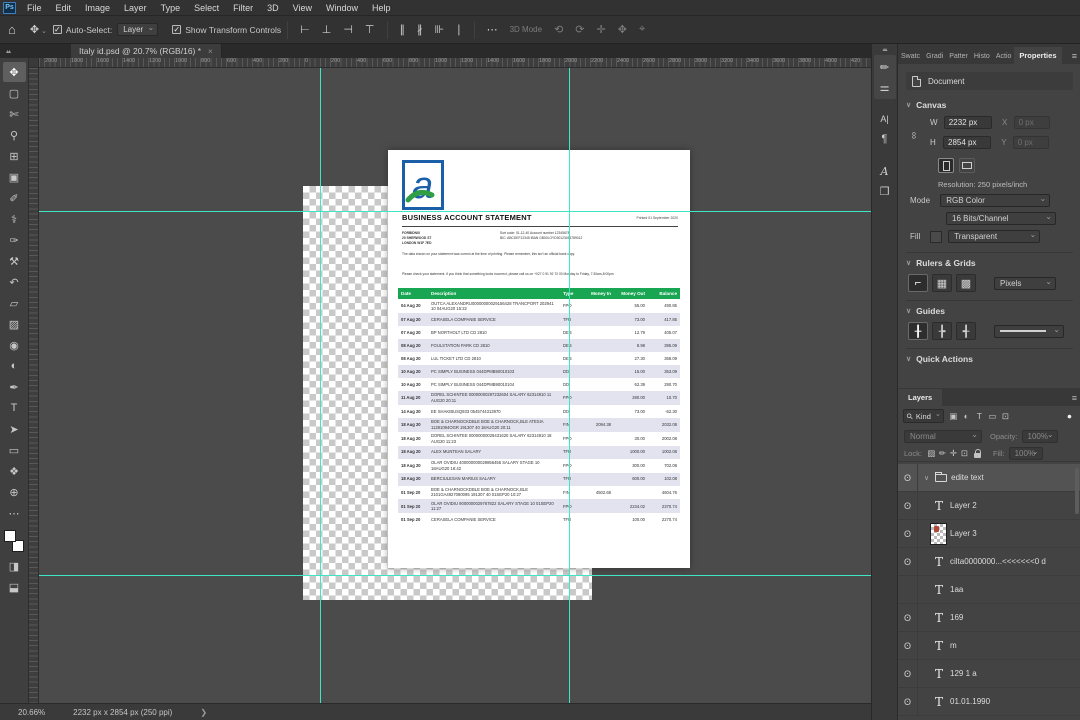  I want to click on slide-3d-icon: ✥, so click(622, 29).